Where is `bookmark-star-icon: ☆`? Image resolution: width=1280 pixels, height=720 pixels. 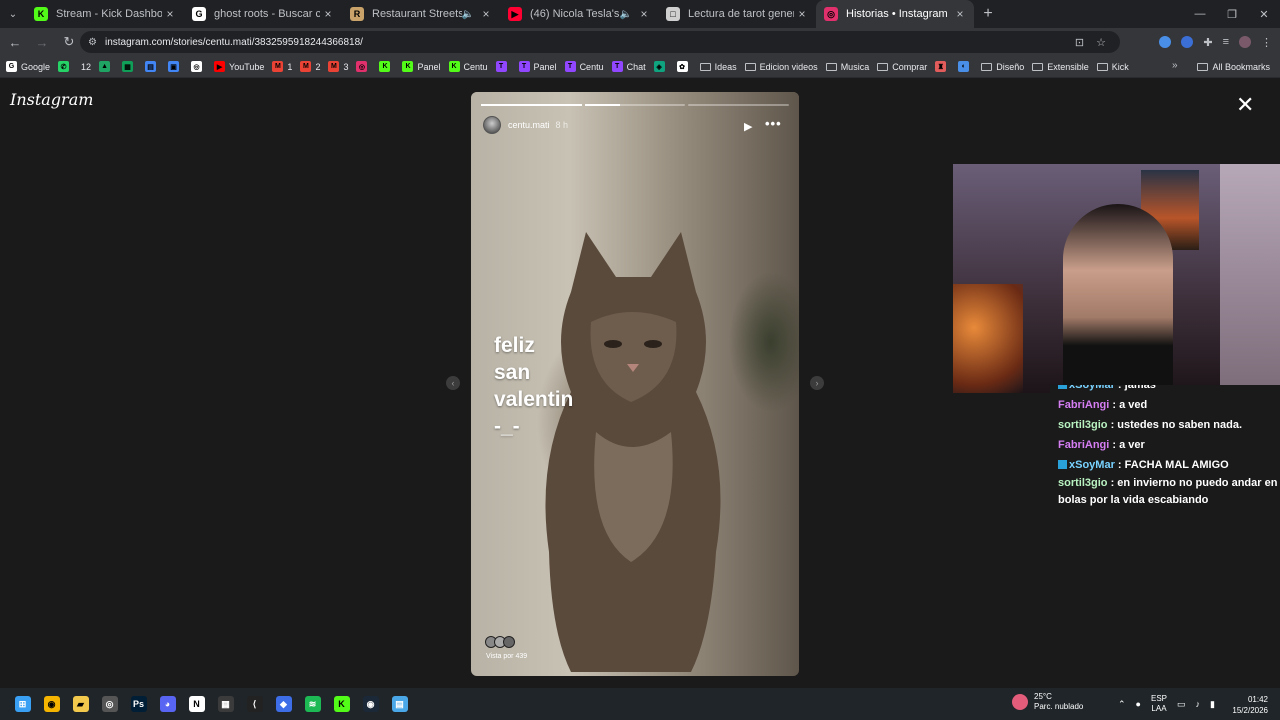
bookmark-star-icon: ☆ is located at coordinates (1101, 42).